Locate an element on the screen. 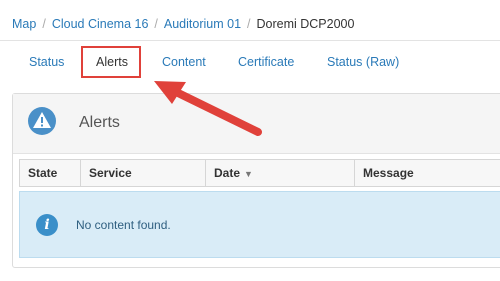 Image resolution: width=500 pixels, height=281 pixels. table-header: State Service Date ▼ Message is located at coordinates (259, 173).